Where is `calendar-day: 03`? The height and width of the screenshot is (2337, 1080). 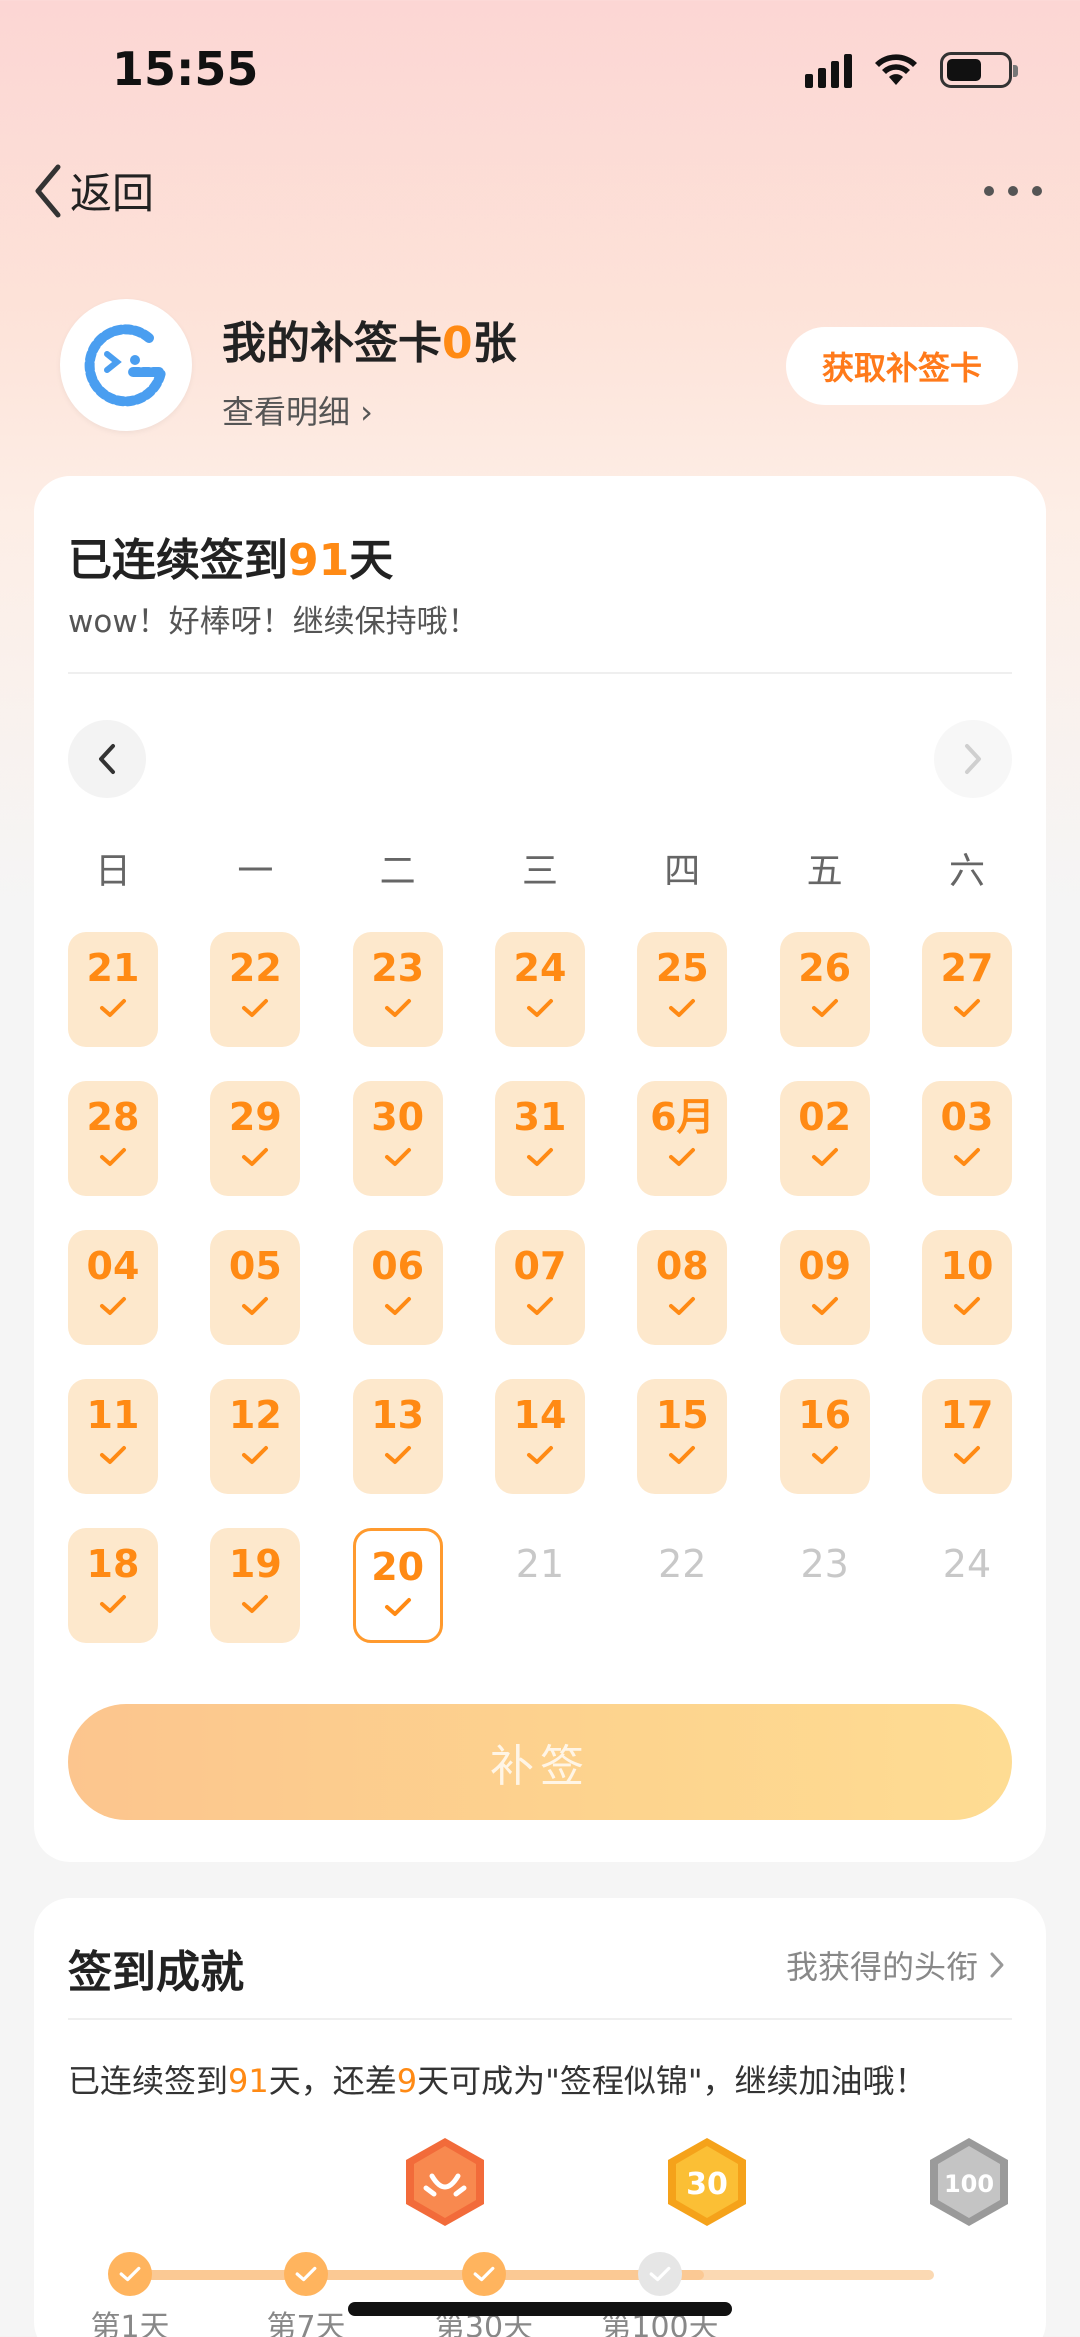
calendar-day: 03 is located at coordinates (966, 1138).